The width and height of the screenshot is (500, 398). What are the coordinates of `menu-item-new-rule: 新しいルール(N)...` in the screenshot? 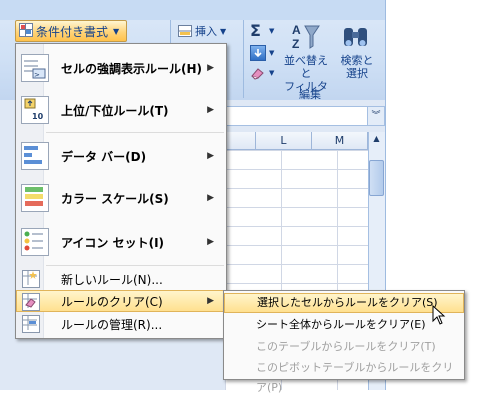 It's located at (121, 279).